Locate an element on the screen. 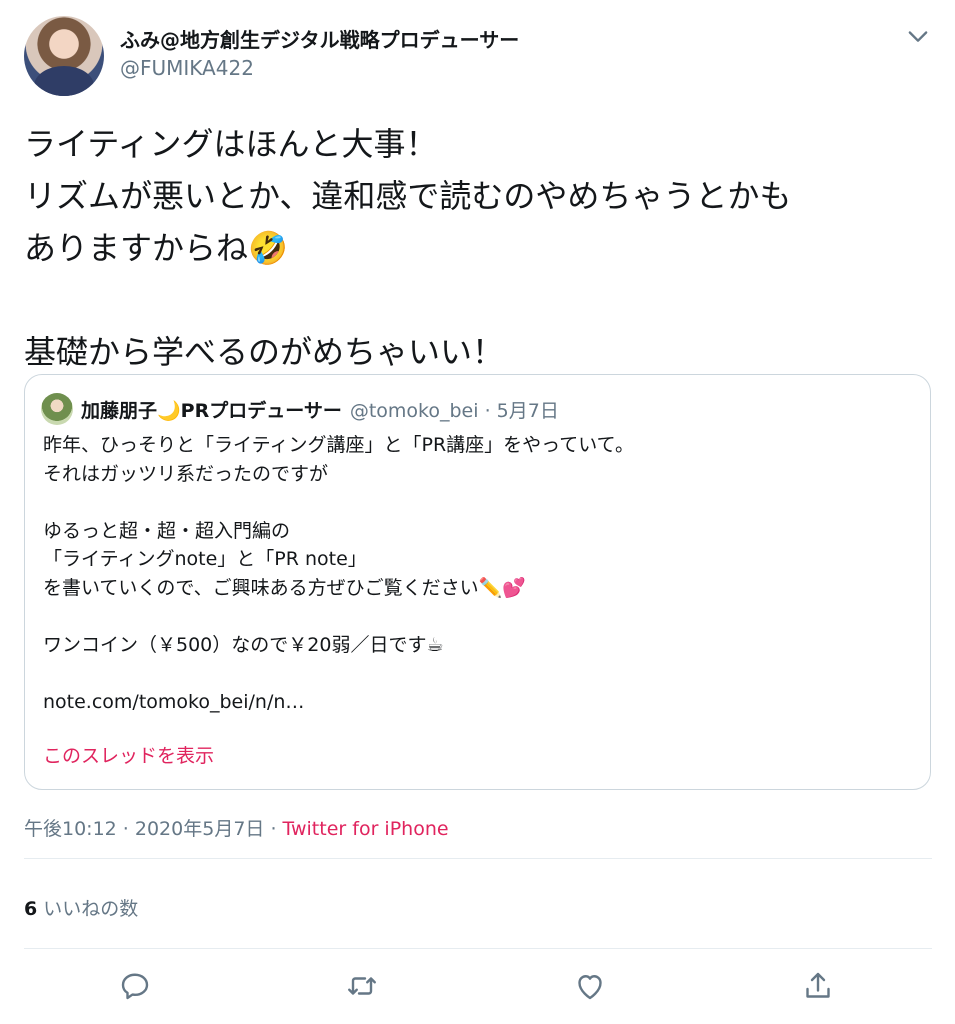 The image size is (955, 1024). quoted-handle-date: @tomoko_bei · 5月7日 is located at coordinates (454, 410).